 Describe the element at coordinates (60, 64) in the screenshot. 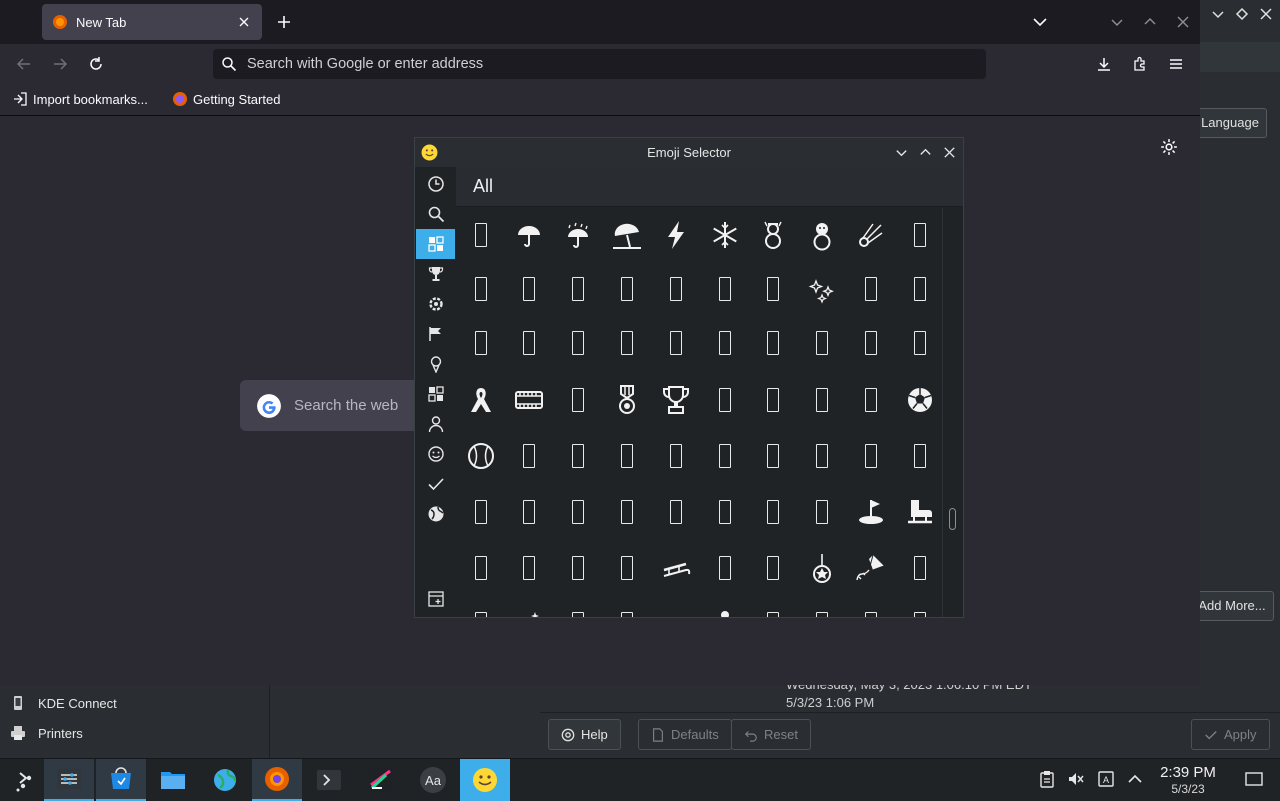

I see `forward-arrow-icon` at that location.